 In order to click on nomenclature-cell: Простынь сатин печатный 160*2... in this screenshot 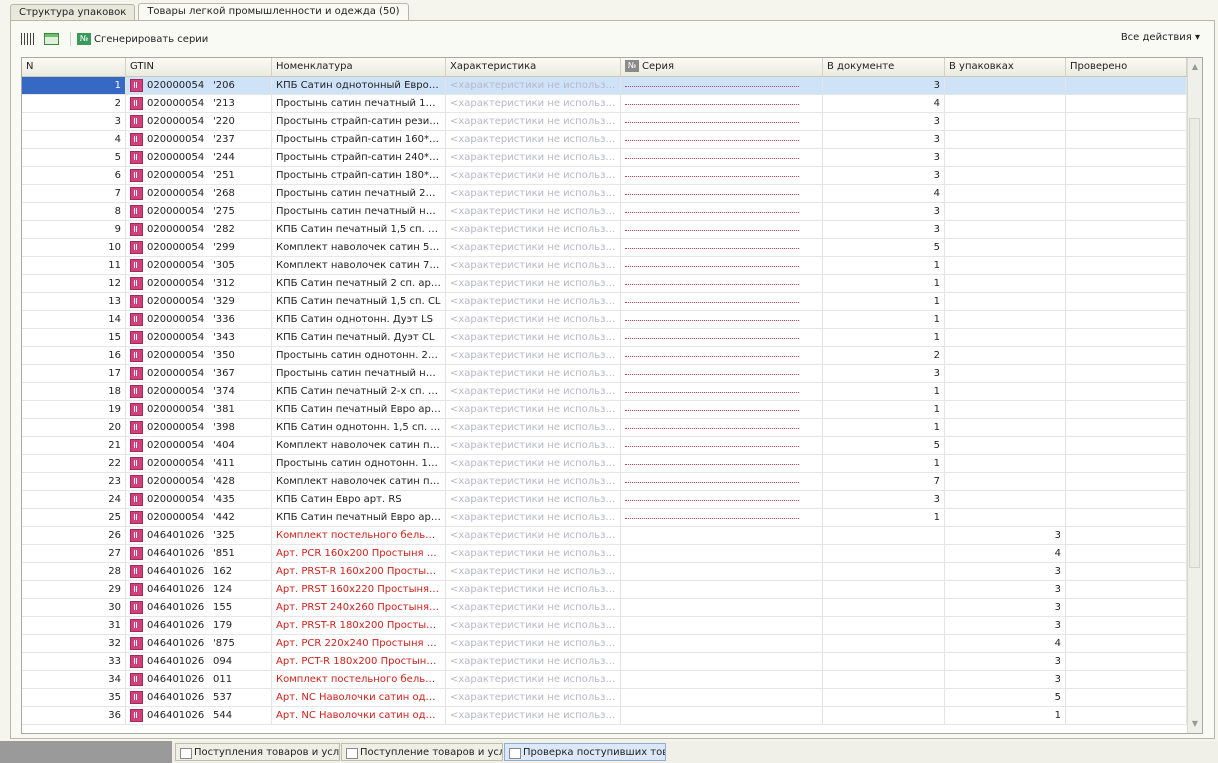, I will do `click(359, 103)`.